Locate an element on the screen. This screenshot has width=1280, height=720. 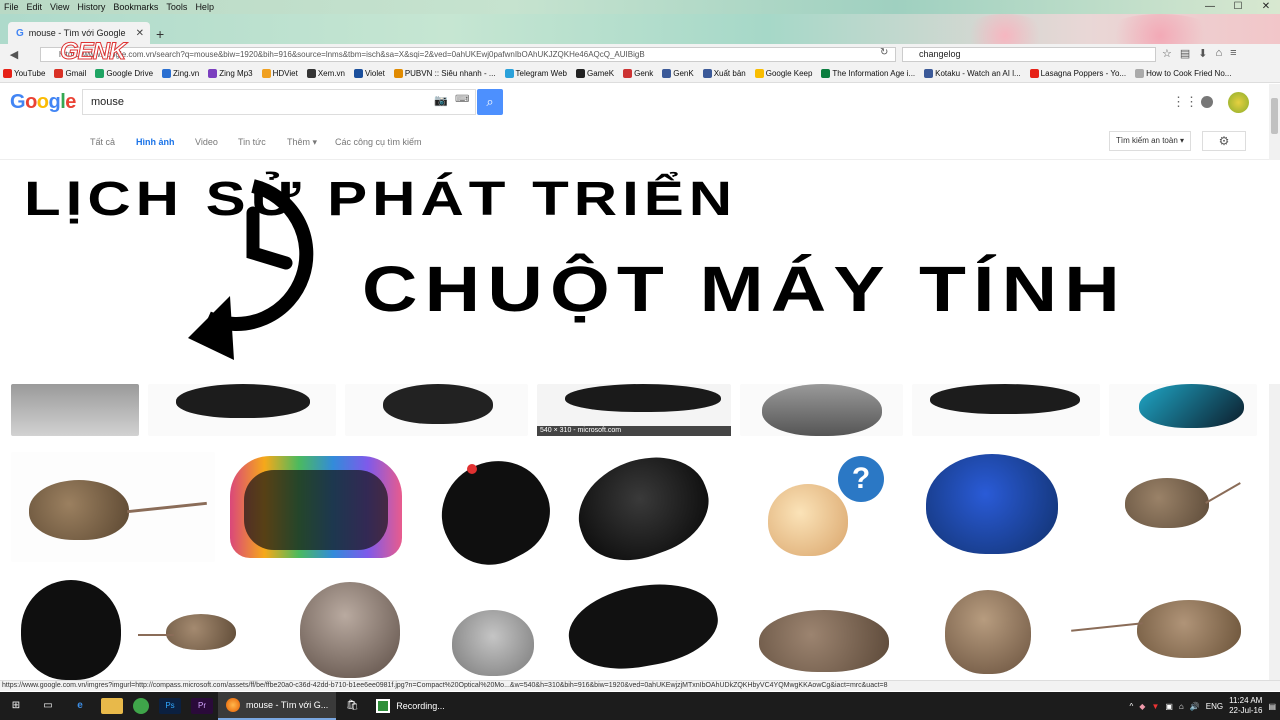
tab-video: Video is located at coordinates (206, 142).